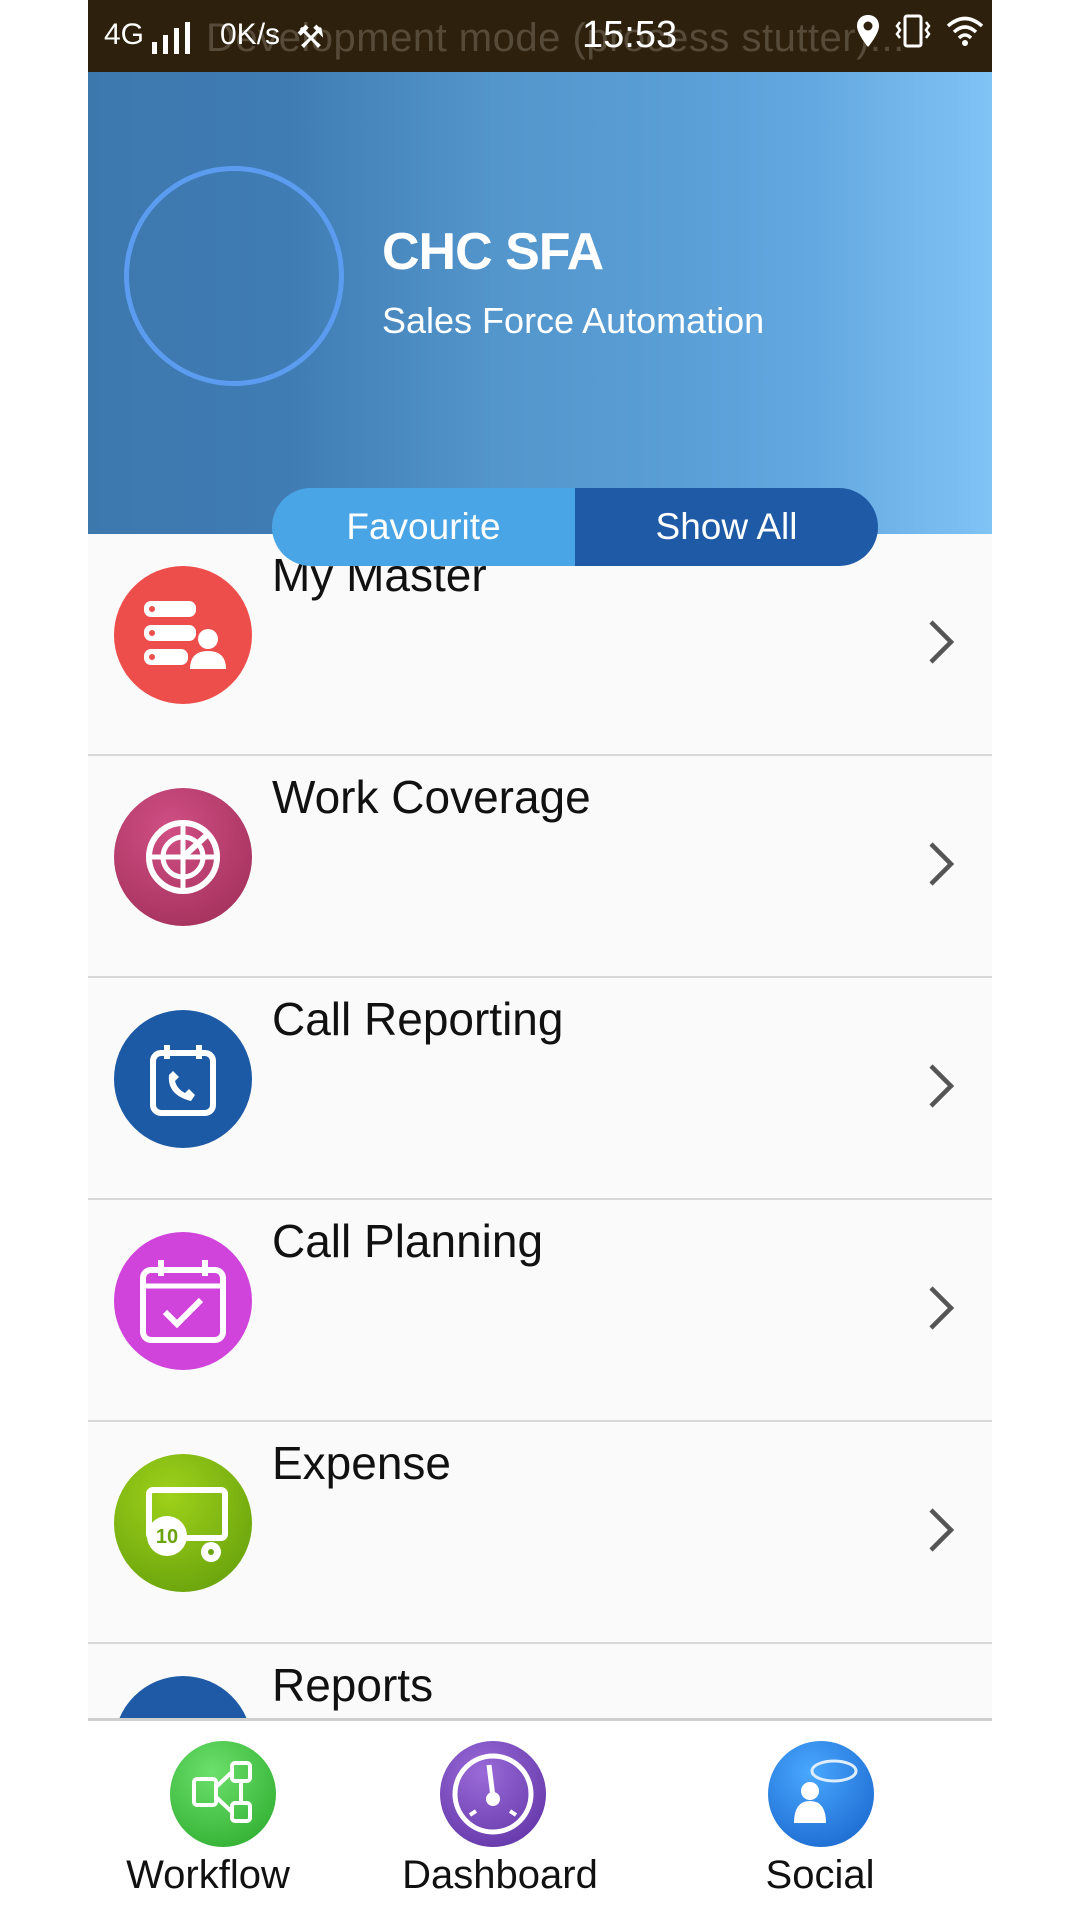  Describe the element at coordinates (208, 1875) in the screenshot. I see `nav-workflow-label: Workflow` at that location.